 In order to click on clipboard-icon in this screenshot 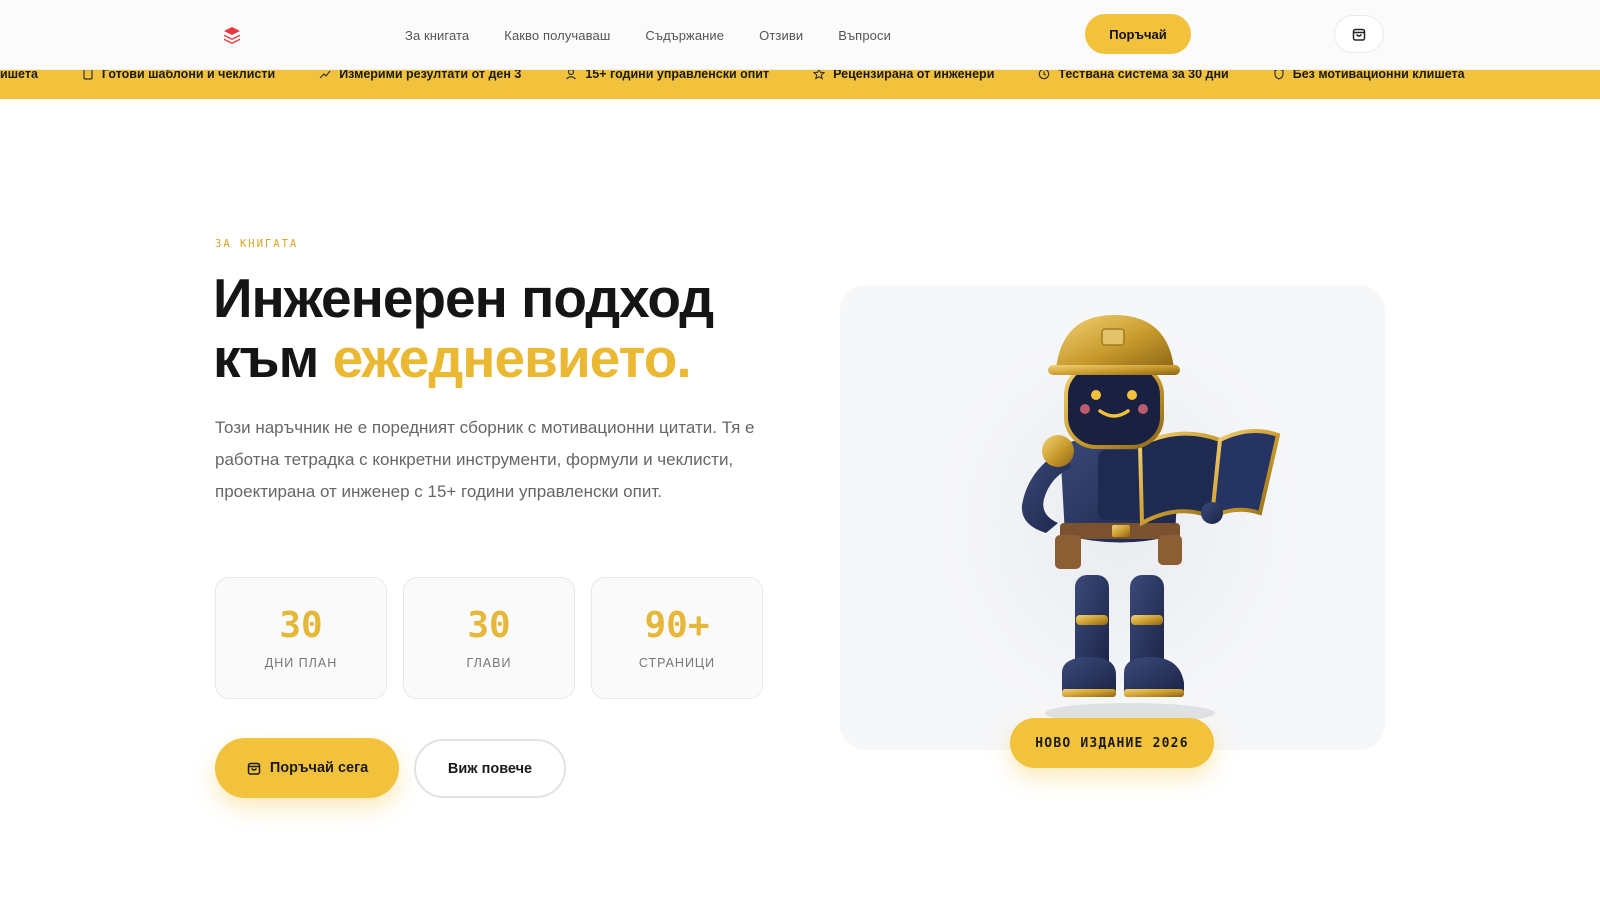, I will do `click(88, 75)`.